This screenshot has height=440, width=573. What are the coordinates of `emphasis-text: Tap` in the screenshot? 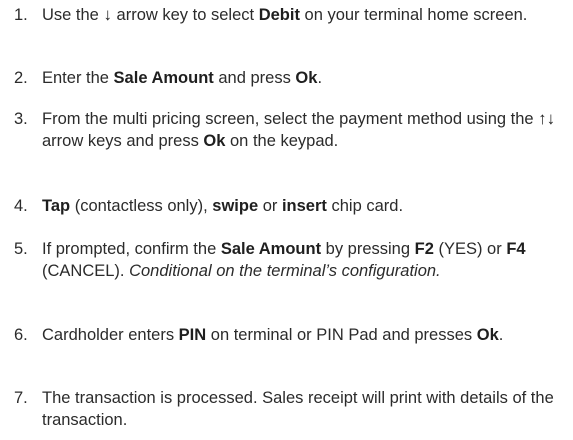 It's located at (56, 206).